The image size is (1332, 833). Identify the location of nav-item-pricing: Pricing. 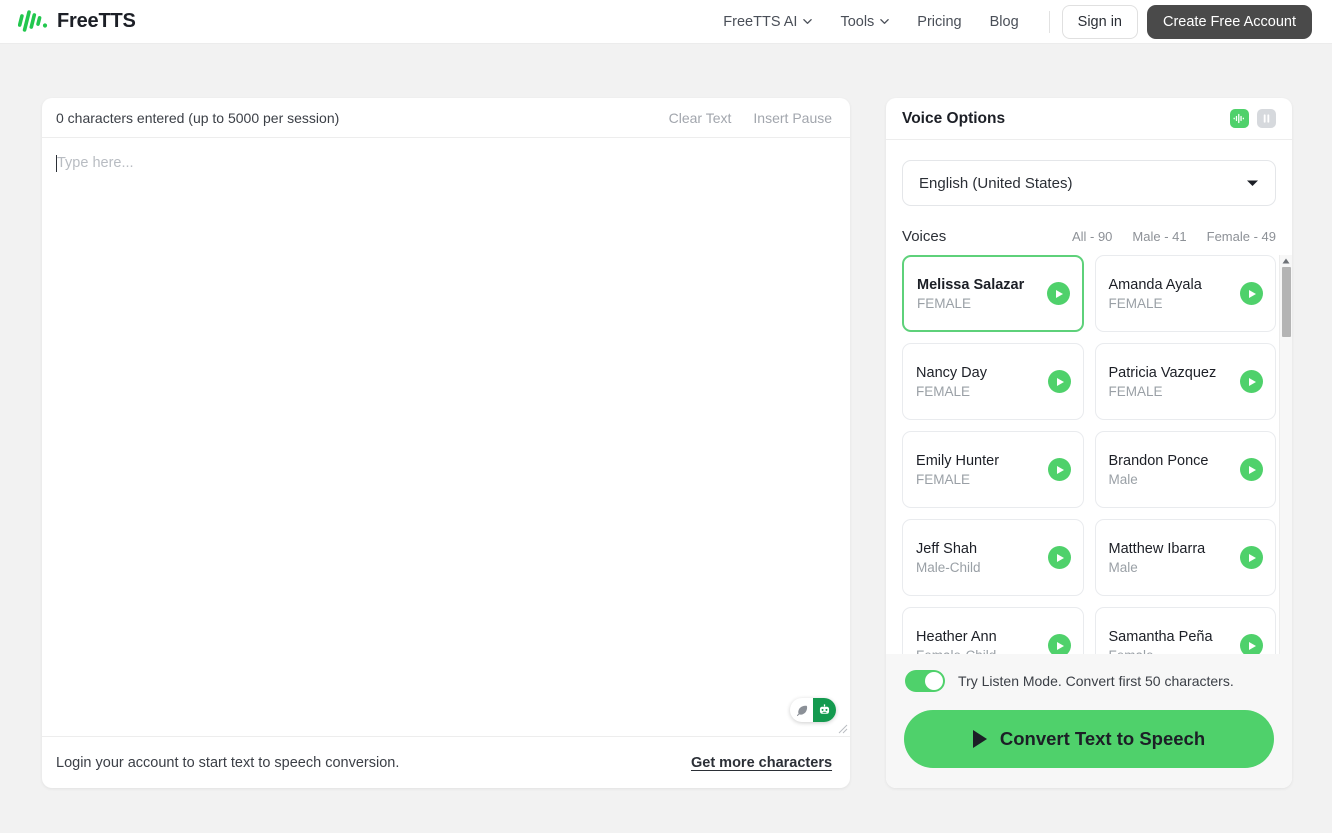
(939, 22).